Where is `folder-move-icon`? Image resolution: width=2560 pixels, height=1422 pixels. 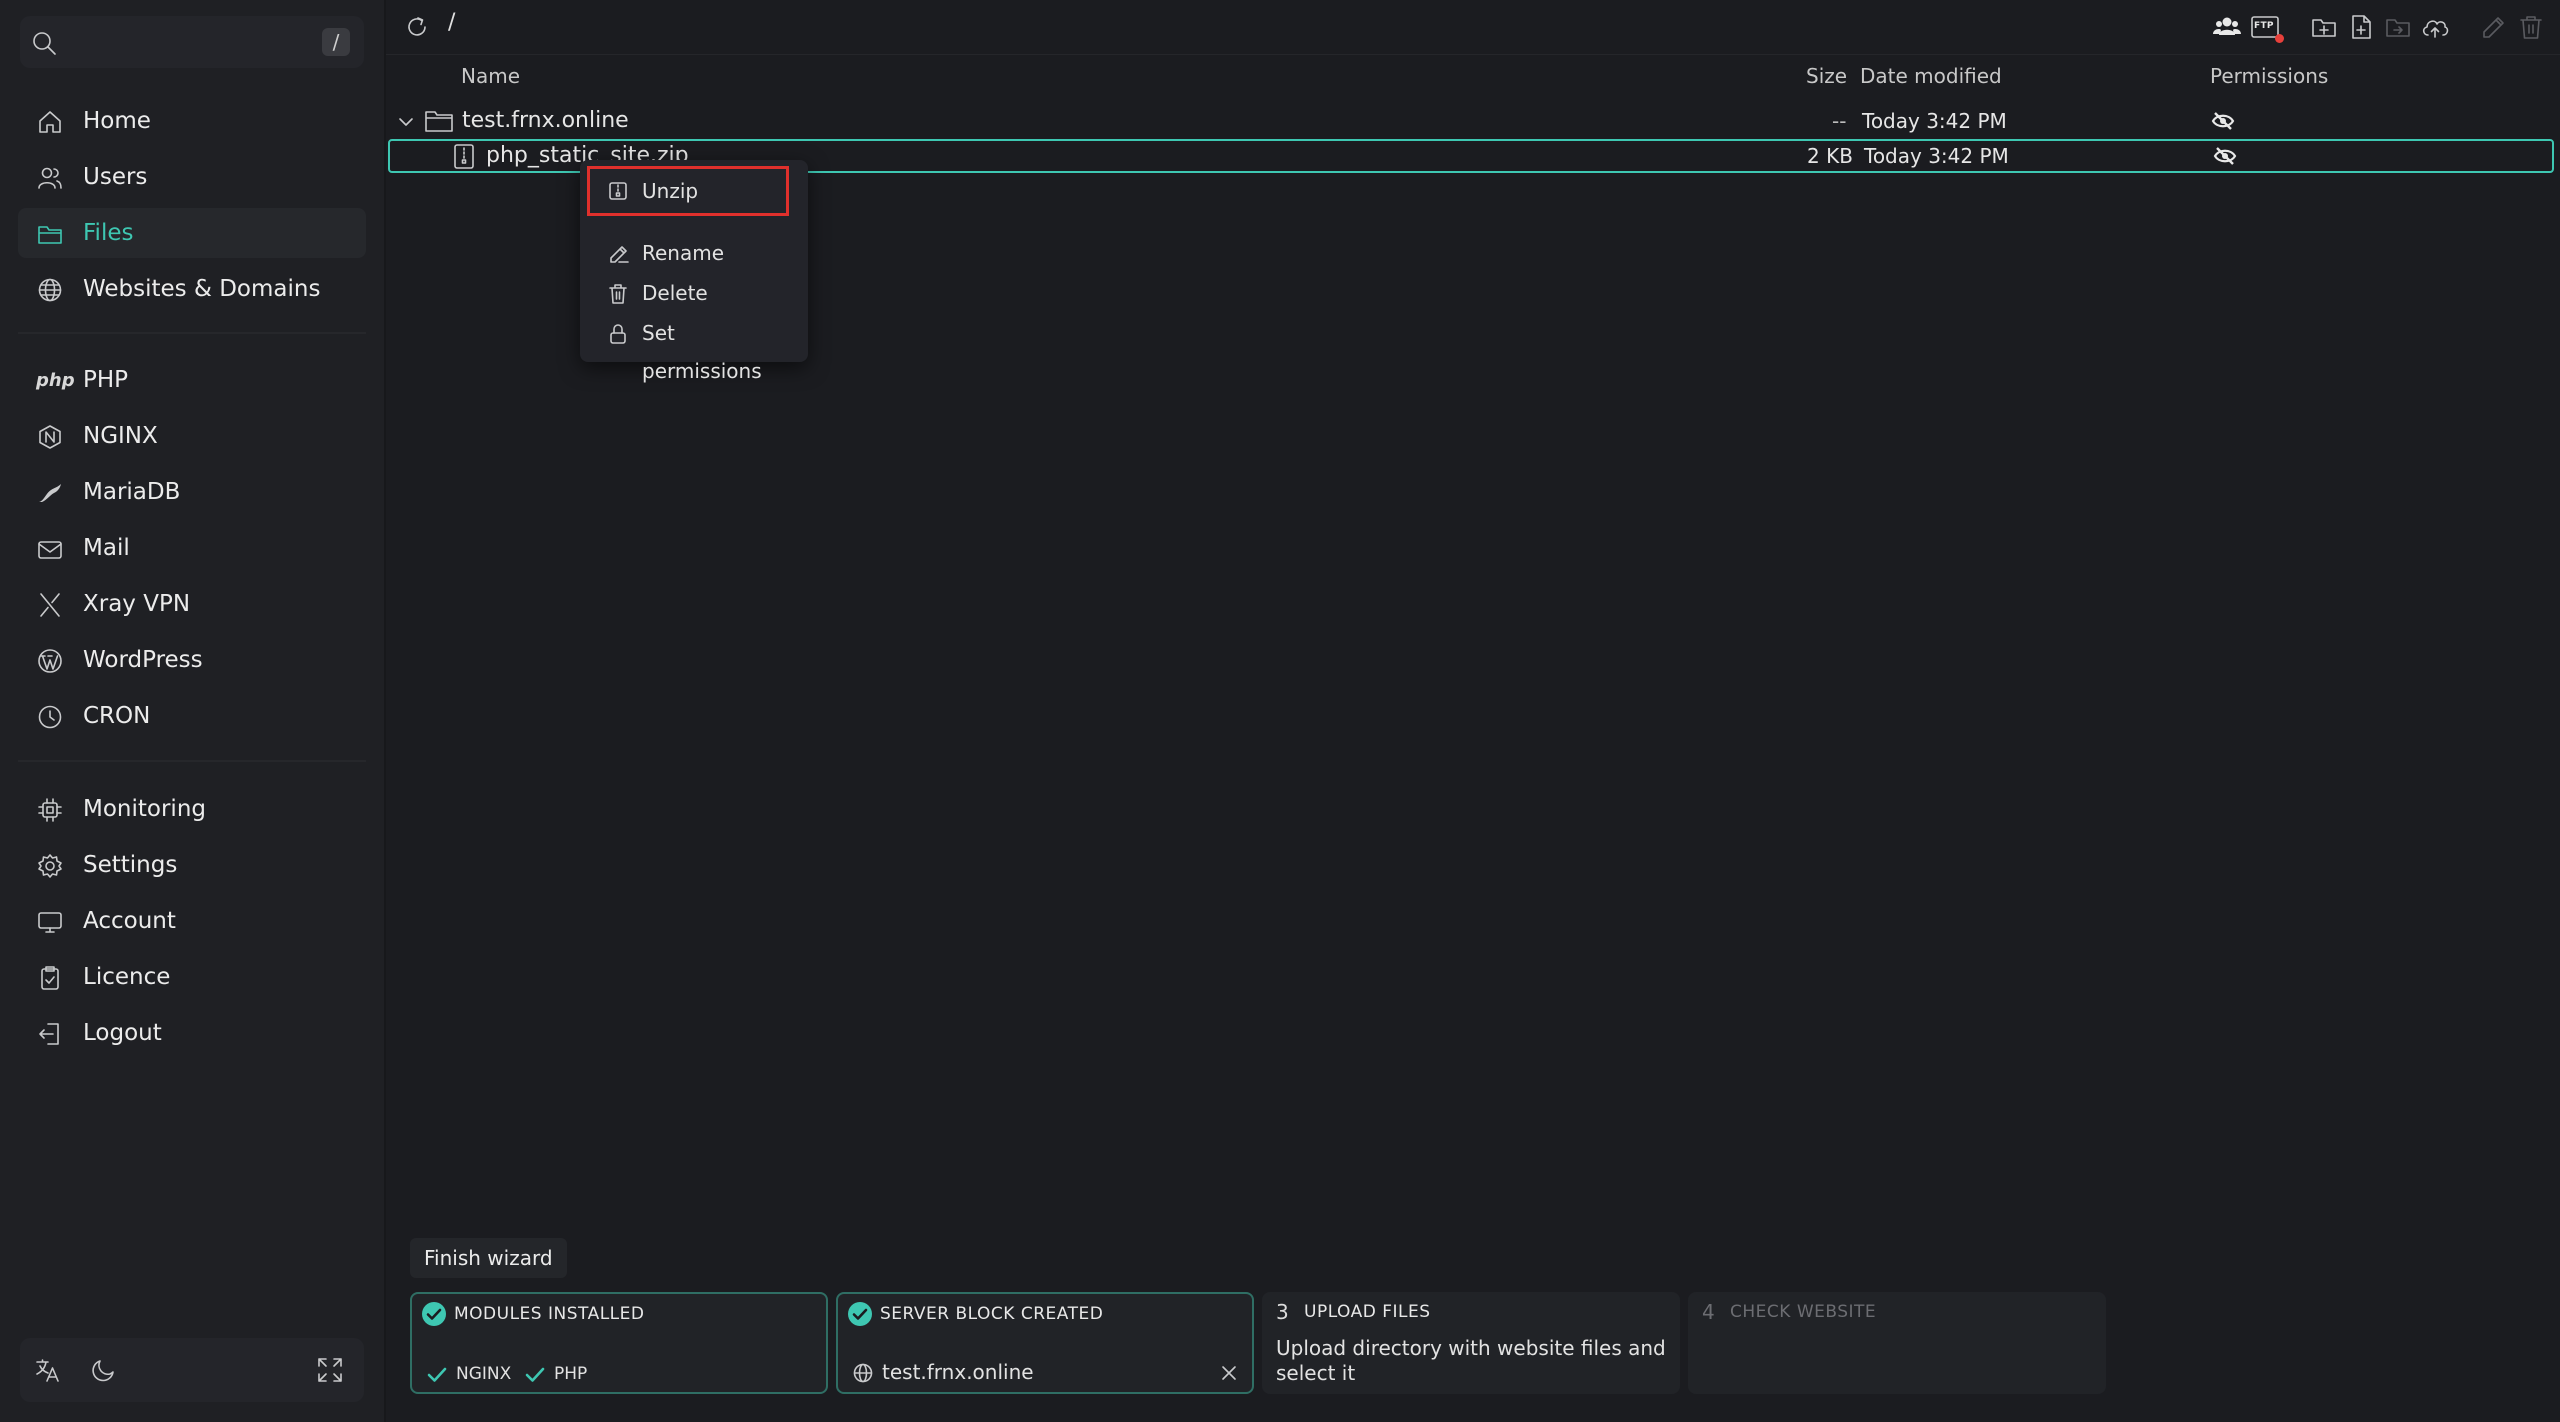
folder-move-icon is located at coordinates (2398, 28).